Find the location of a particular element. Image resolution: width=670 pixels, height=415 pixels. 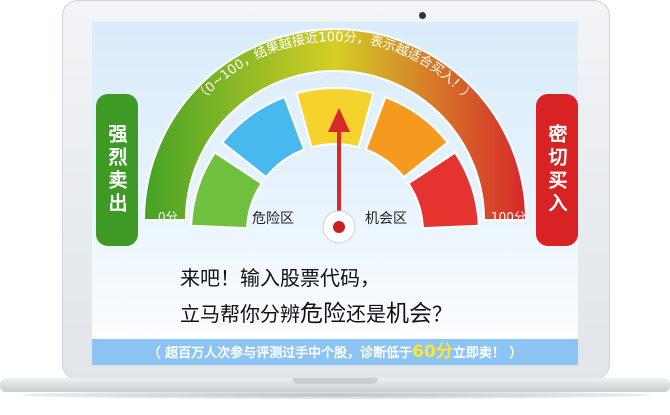

opportunity-zone-label: 机会区 is located at coordinates (386, 219).